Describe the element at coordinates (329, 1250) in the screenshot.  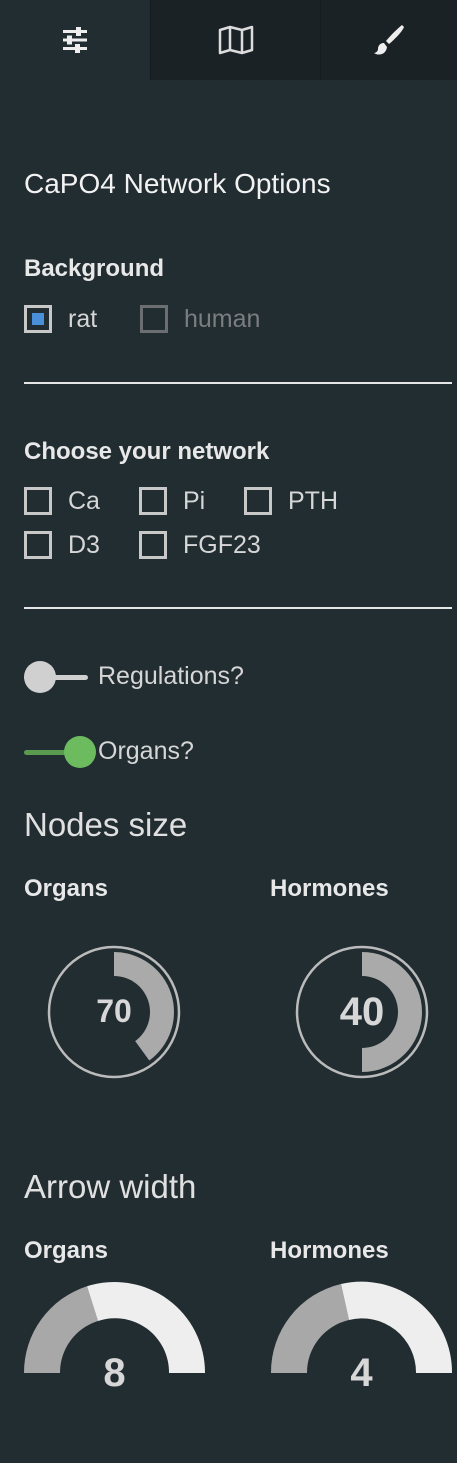
I see `arrow-hormones-label: Hormones` at that location.